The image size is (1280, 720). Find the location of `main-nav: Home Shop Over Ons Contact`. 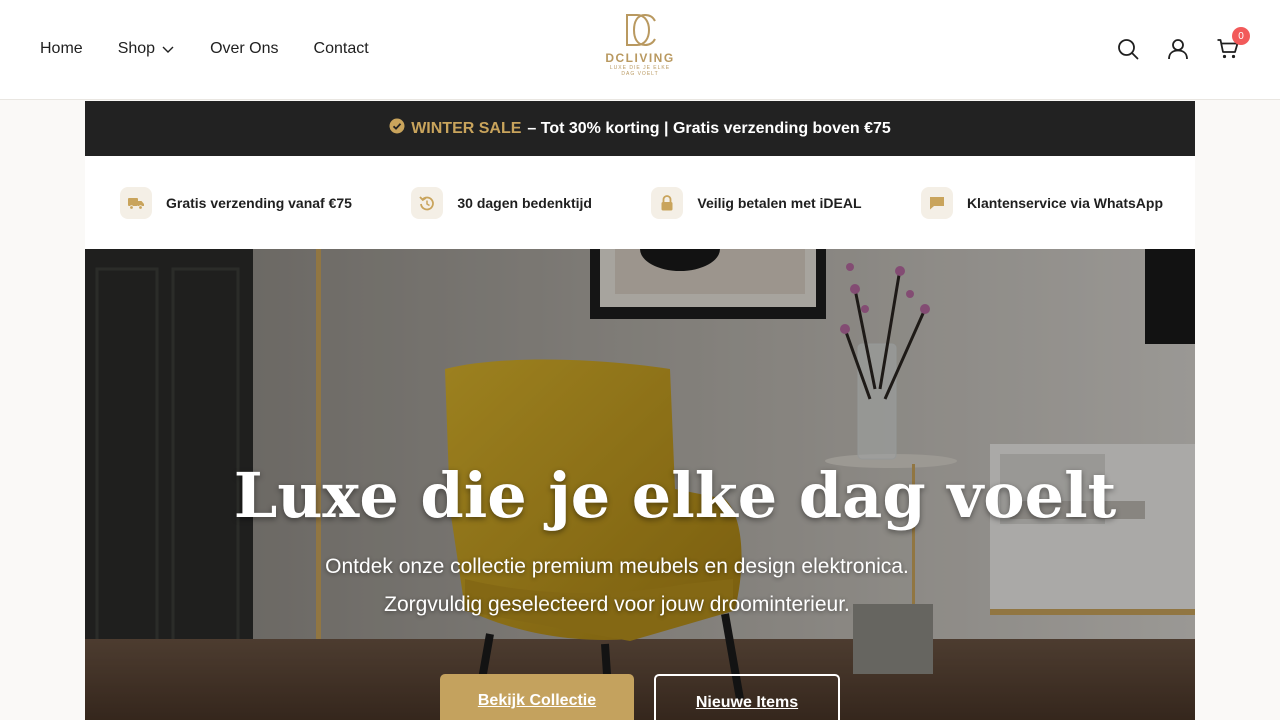

main-nav: Home Shop Over Ons Contact is located at coordinates (204, 49).